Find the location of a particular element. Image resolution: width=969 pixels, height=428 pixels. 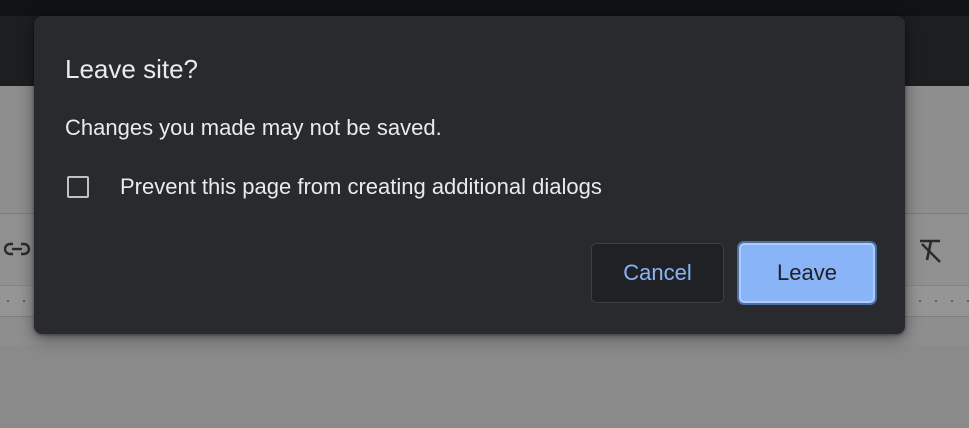

prevent-dialogs-checkbox is located at coordinates (78, 187).